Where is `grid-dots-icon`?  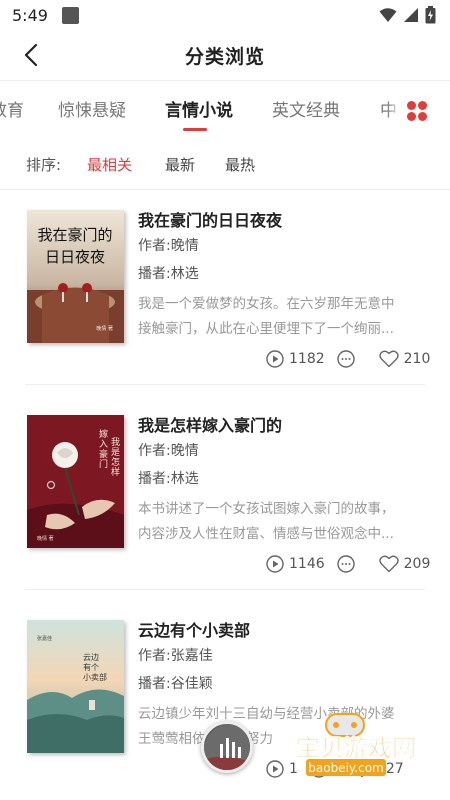
grid-dots-icon is located at coordinates (417, 111).